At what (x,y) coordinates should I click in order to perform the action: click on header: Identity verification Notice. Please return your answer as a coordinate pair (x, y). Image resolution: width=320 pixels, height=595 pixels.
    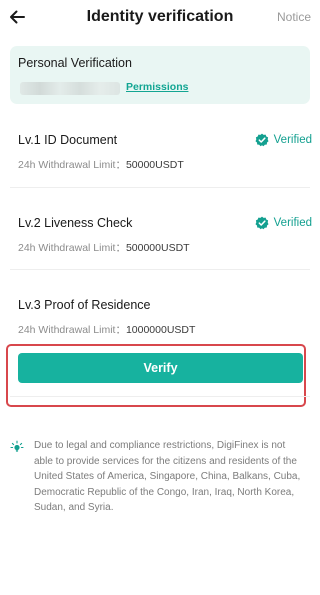
    Looking at the image, I should click on (160, 17).